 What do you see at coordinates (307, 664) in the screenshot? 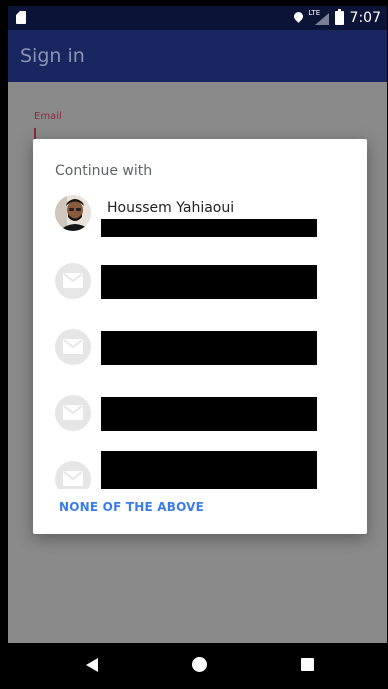
I see `recents-icon` at bounding box center [307, 664].